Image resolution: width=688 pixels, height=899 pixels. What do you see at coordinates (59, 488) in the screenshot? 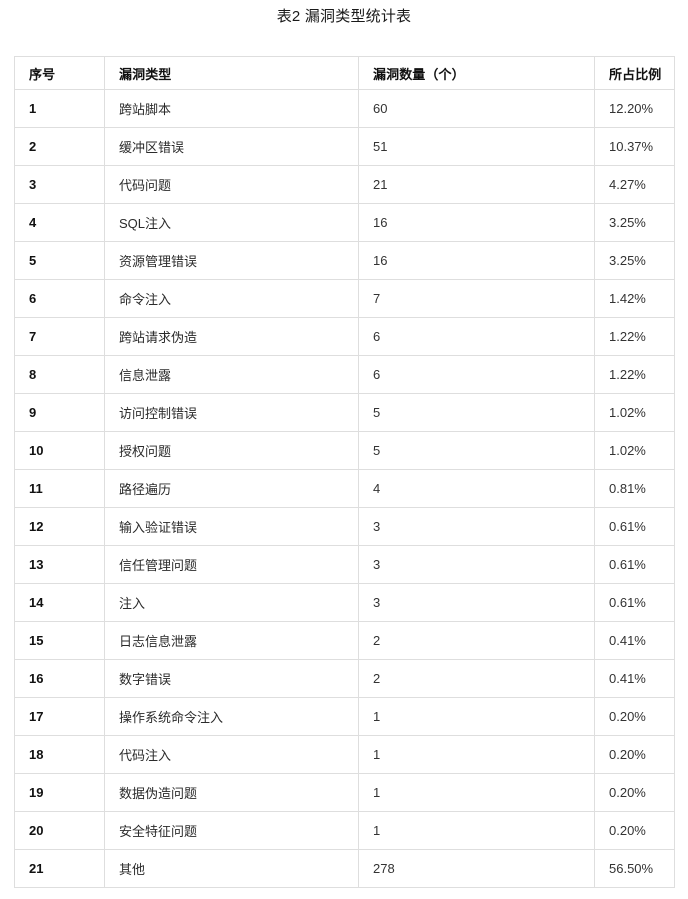
I see `cell-index: 11` at bounding box center [59, 488].